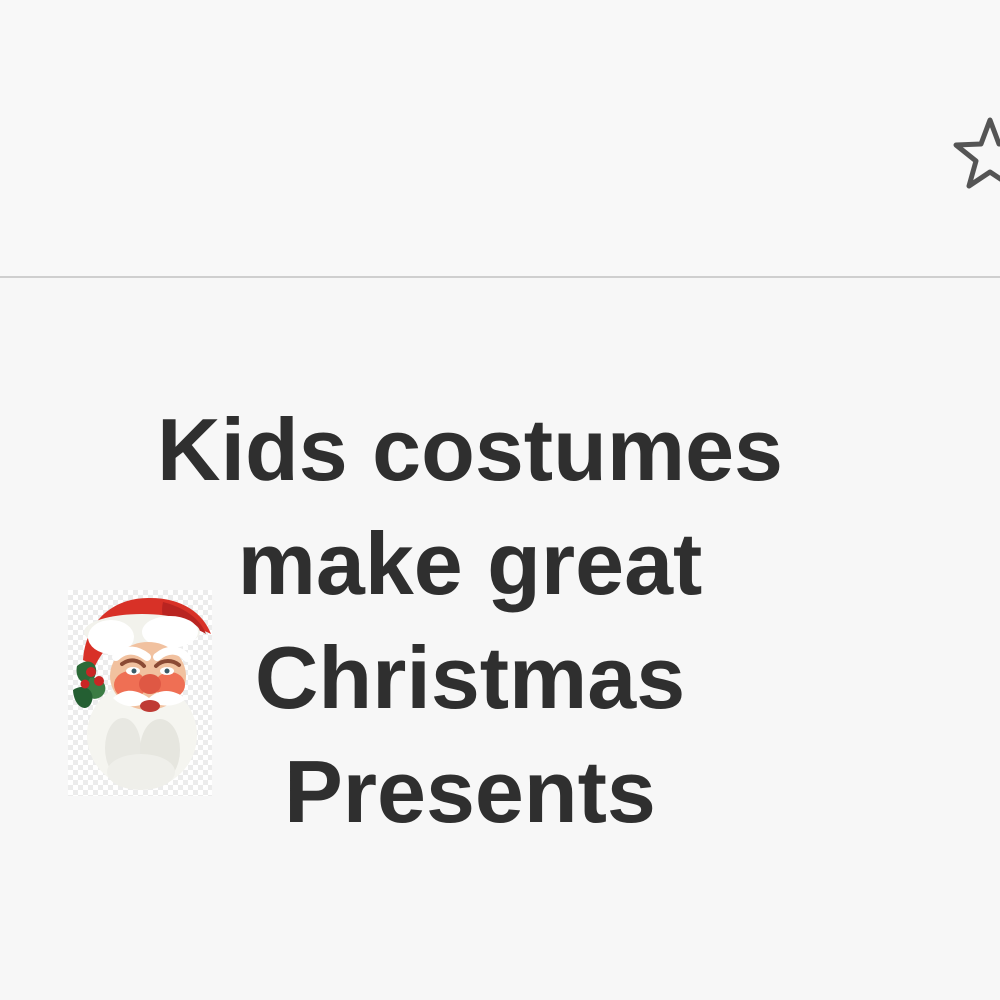 The width and height of the screenshot is (1000, 1000). I want to click on favorite-star-button, so click(976, 153).